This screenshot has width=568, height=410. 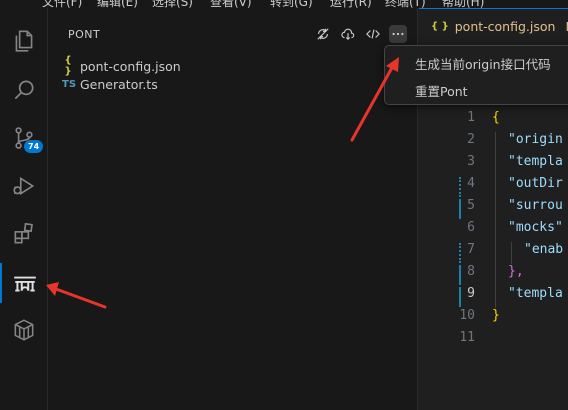 What do you see at coordinates (471, 271) in the screenshot?
I see `line-number: 8` at bounding box center [471, 271].